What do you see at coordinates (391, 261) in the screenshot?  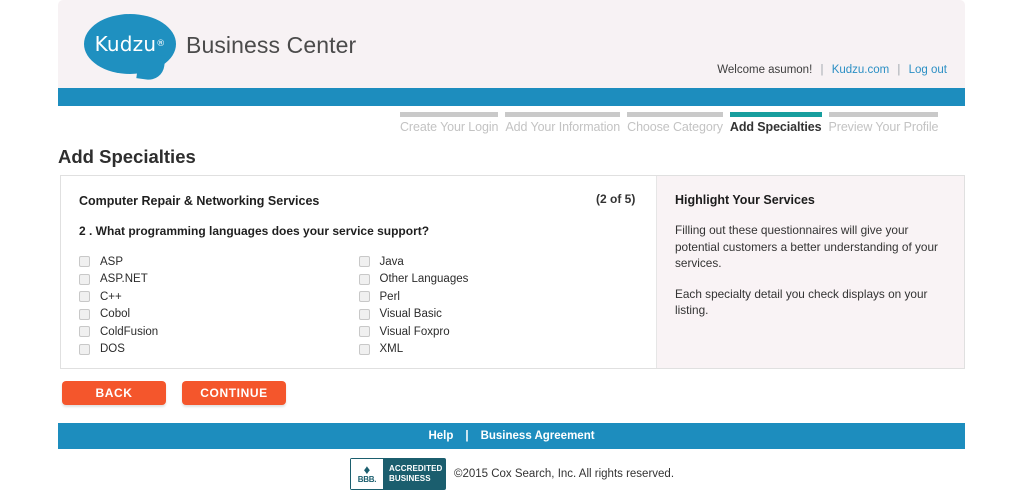 I see `option-label: Java` at bounding box center [391, 261].